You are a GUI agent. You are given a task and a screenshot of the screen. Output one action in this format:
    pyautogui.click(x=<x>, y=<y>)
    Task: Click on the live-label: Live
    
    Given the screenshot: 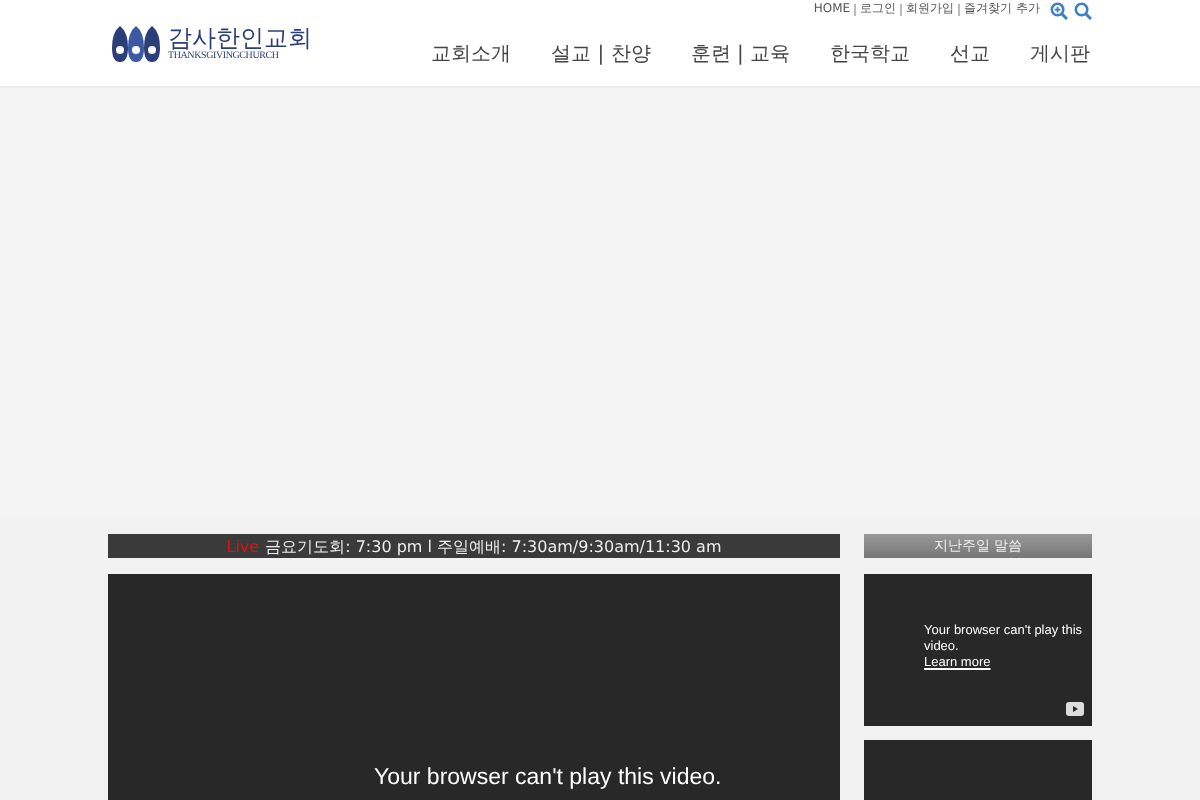 What is the action you would take?
    pyautogui.click(x=243, y=546)
    